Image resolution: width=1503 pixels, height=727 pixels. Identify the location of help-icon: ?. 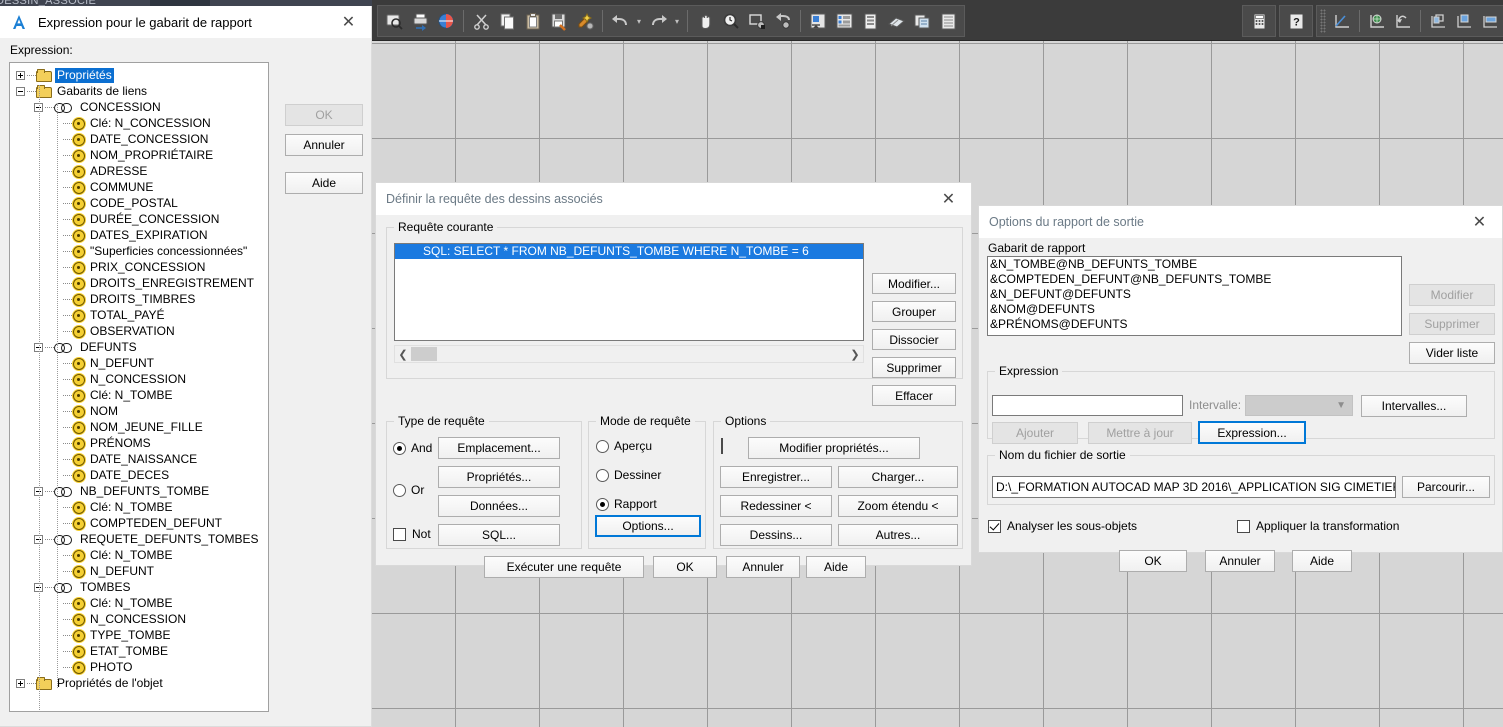
(1296, 21).